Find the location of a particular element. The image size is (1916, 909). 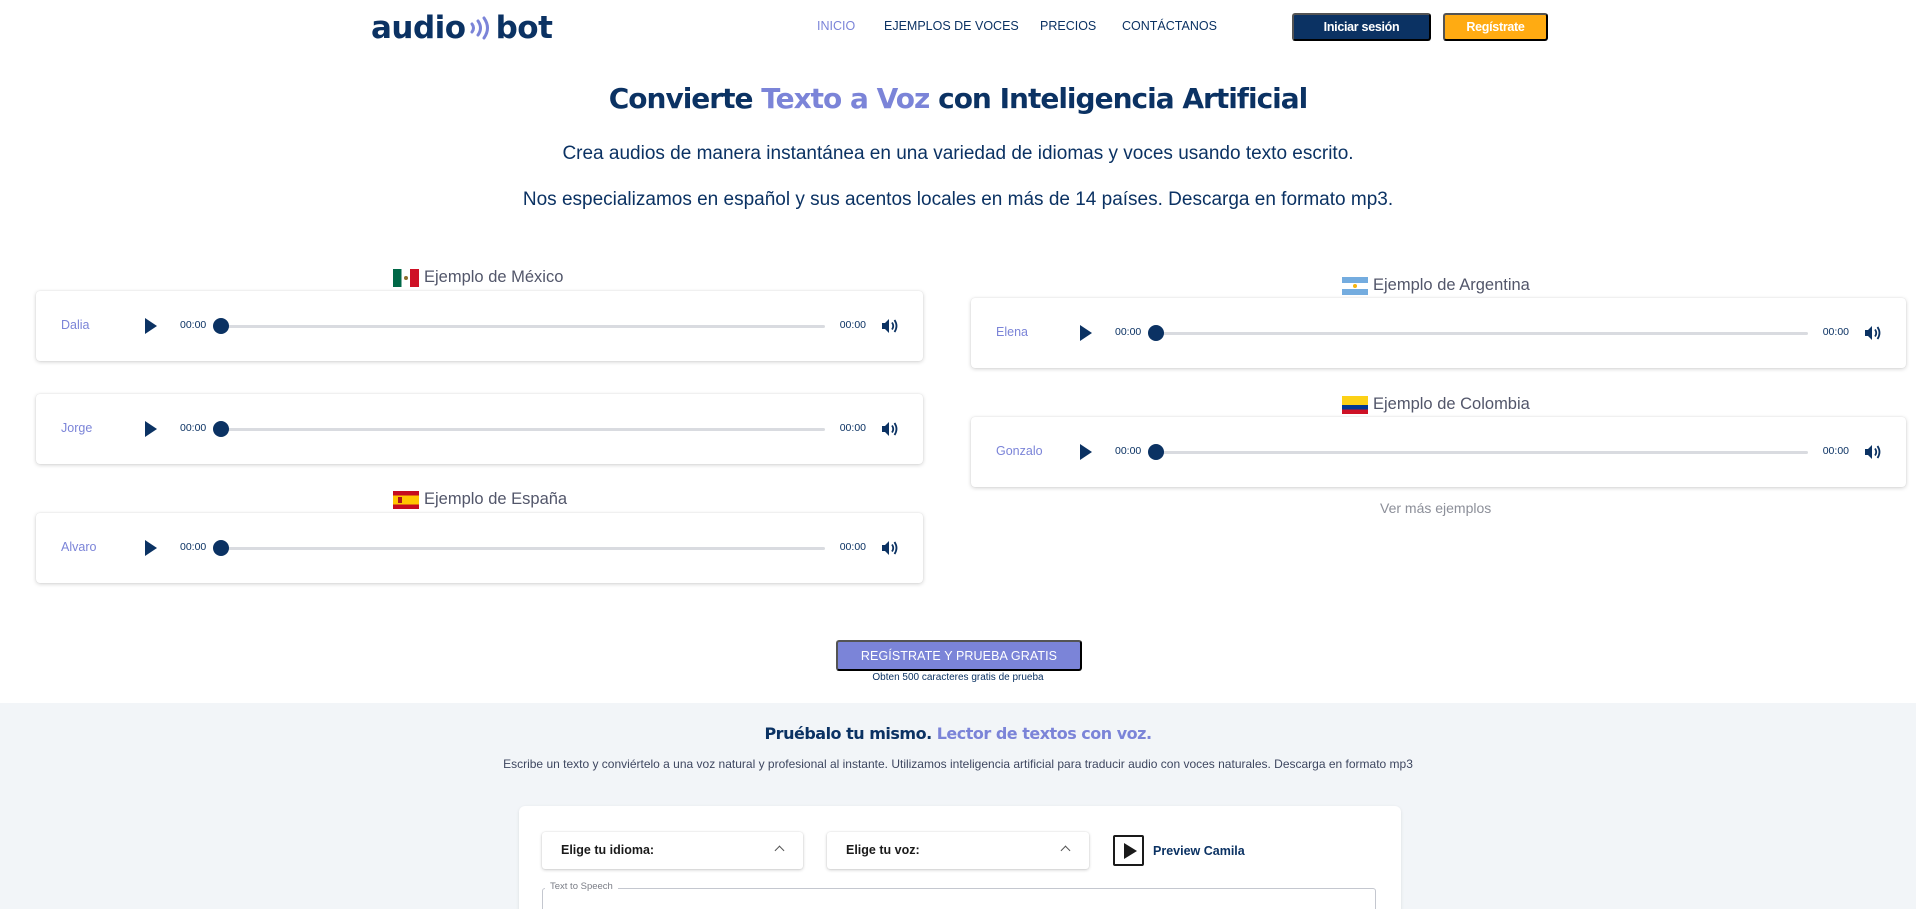

voice-name: Gonzalo is located at coordinates (1019, 451).